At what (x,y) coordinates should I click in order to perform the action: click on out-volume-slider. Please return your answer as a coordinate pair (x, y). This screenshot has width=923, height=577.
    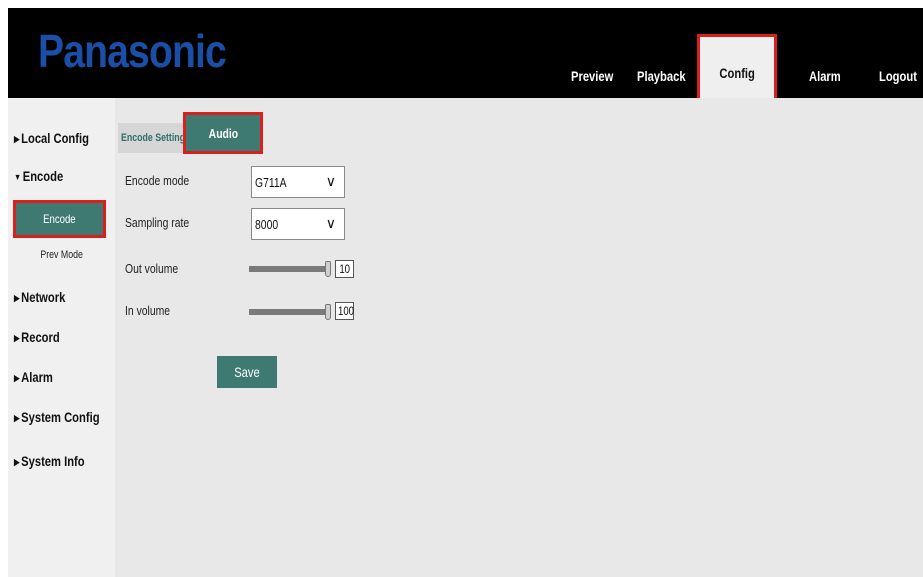
    Looking at the image, I should click on (289, 269).